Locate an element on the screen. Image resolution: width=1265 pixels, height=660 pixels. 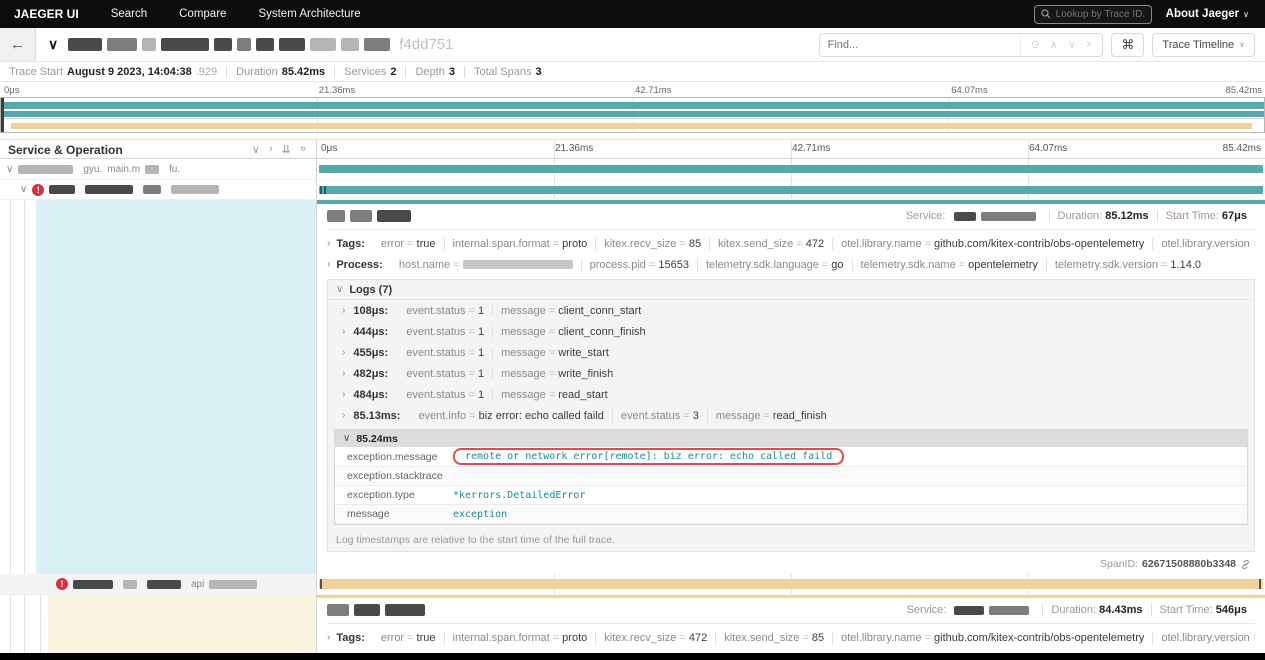
about-jaeger-menu: About Jaeger ∨ is located at coordinates (1207, 14).